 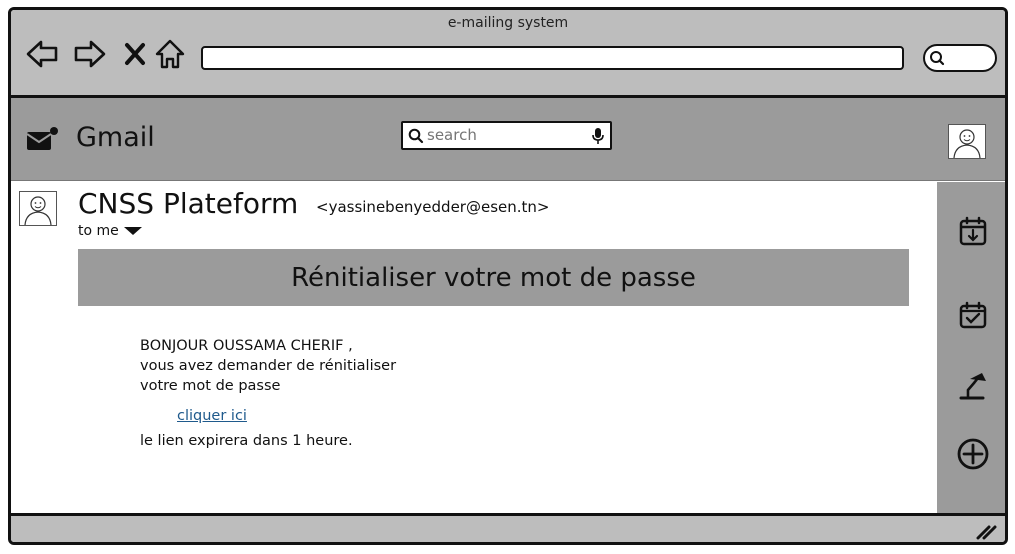 I want to click on reset-link: cliquer ici, so click(x=212, y=416).